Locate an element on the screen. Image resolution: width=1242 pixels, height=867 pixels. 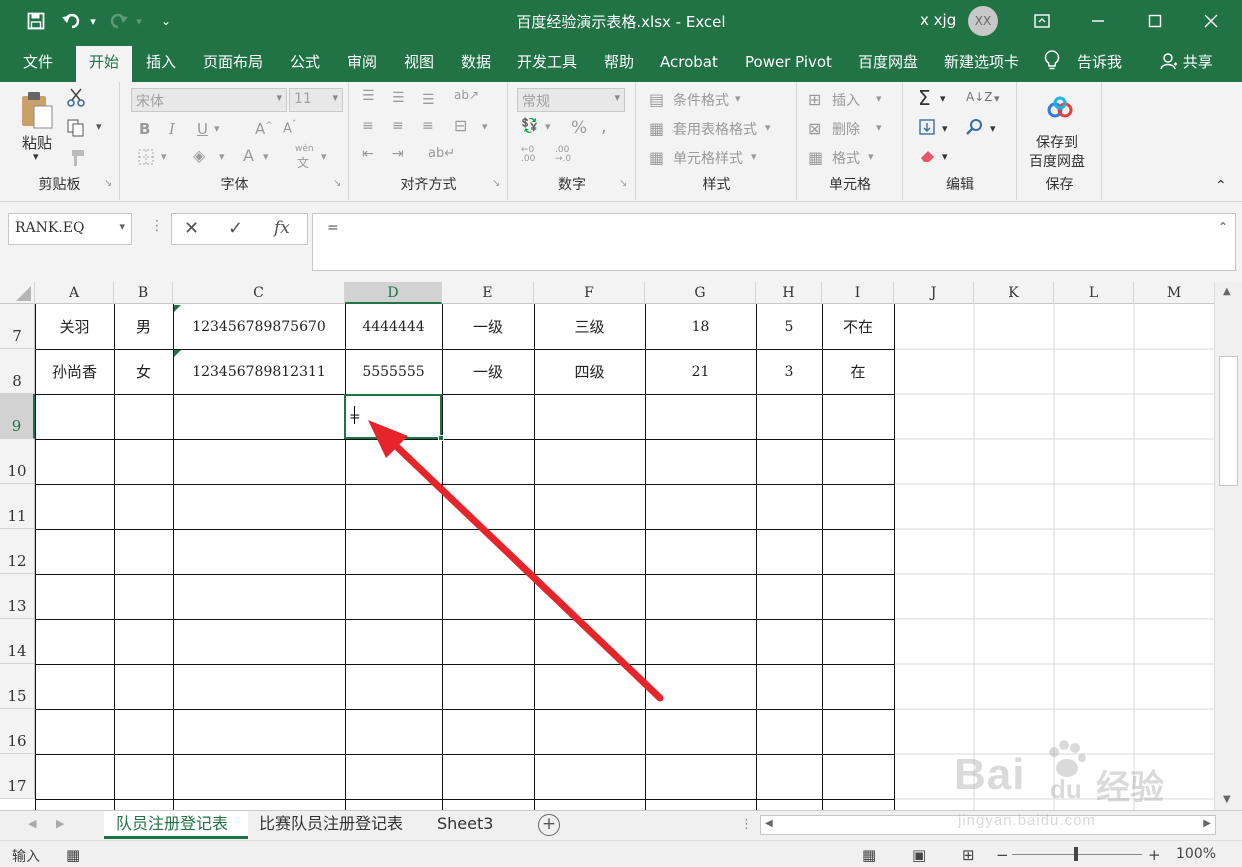
row-header-16: 16 is located at coordinates (17, 731).